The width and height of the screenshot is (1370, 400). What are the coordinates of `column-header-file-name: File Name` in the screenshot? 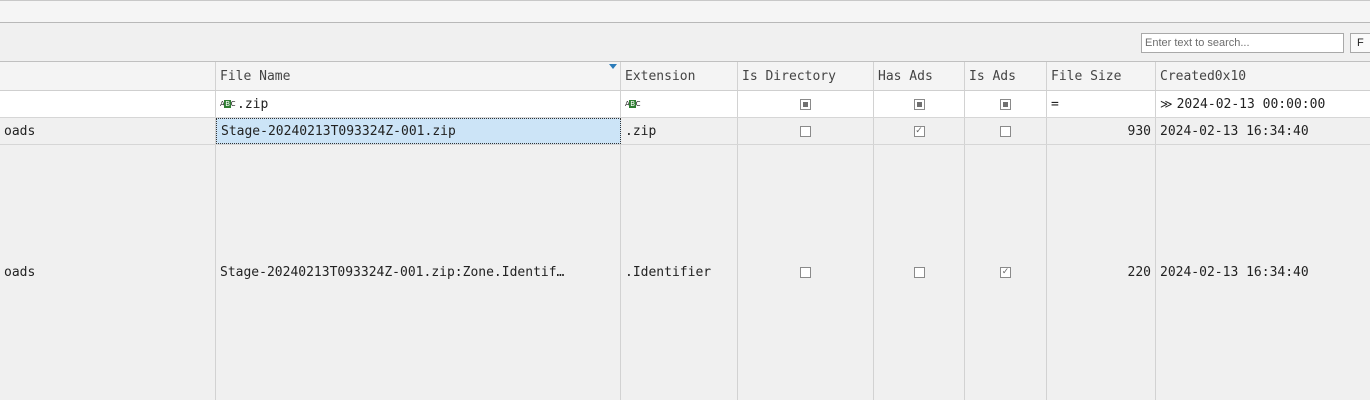 It's located at (418, 76).